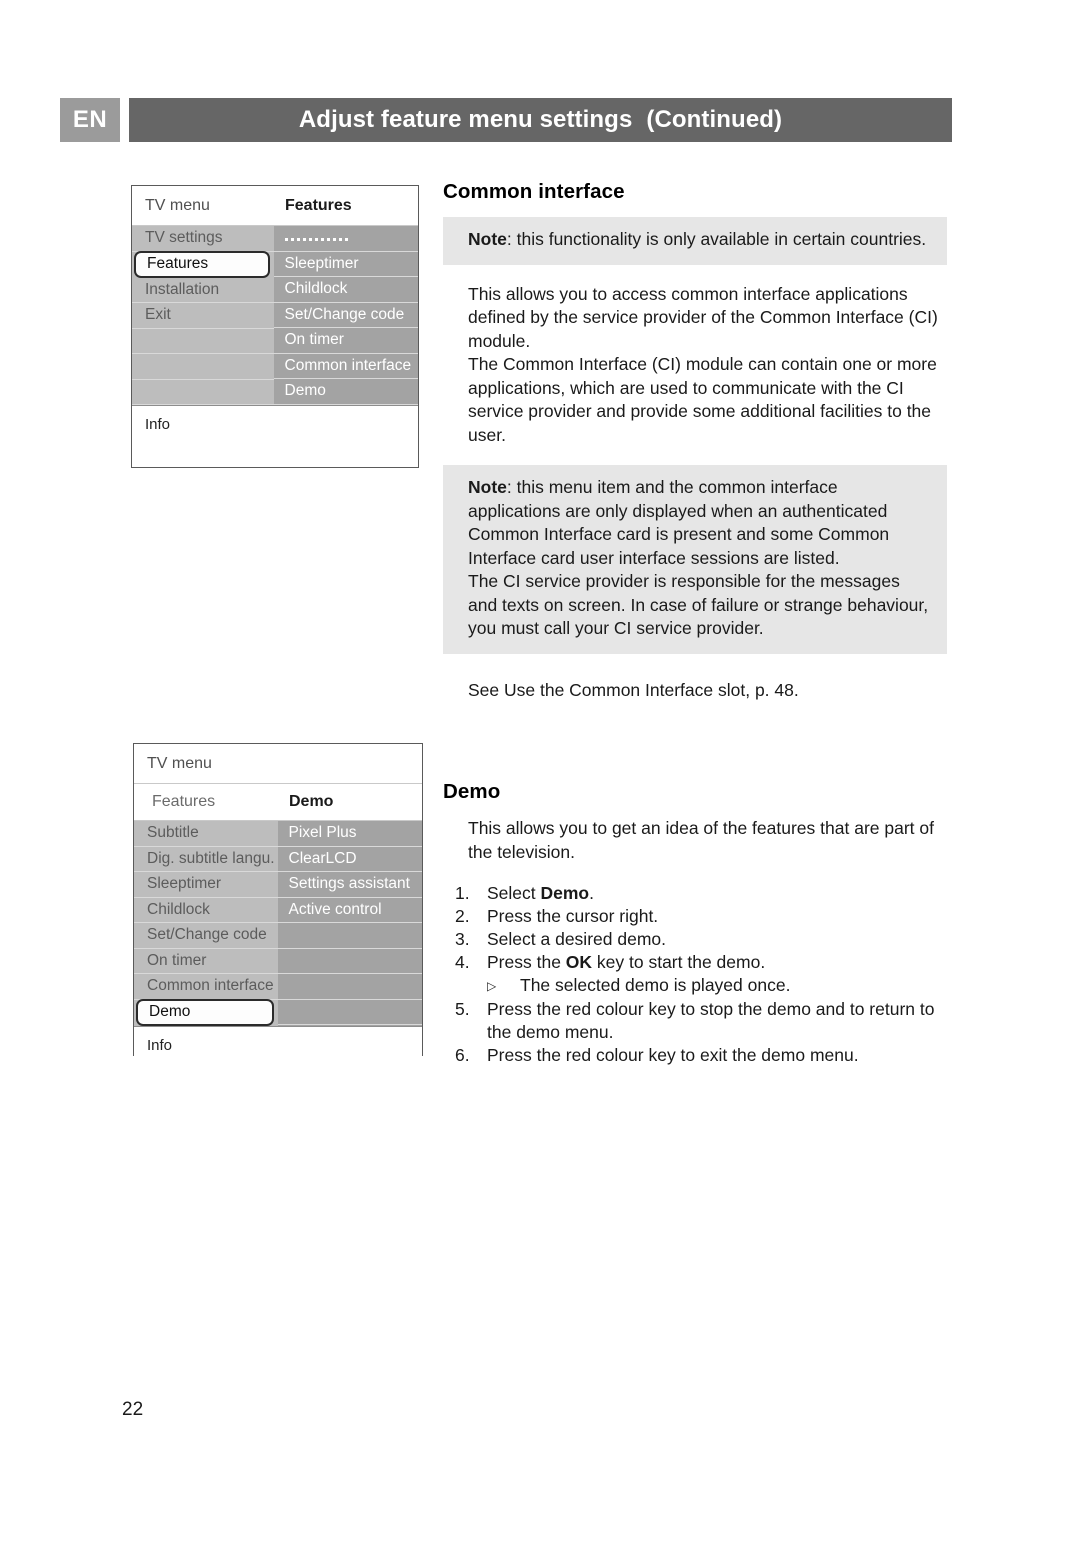 This screenshot has width=1080, height=1560. I want to click on step-number: 5., so click(462, 1009).